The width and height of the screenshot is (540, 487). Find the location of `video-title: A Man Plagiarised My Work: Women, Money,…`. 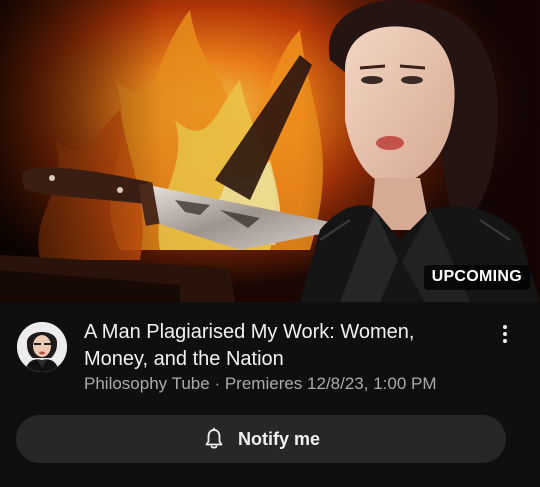

video-title: A Man Plagiarised My Work: Women, Money,… is located at coordinates (284, 346).